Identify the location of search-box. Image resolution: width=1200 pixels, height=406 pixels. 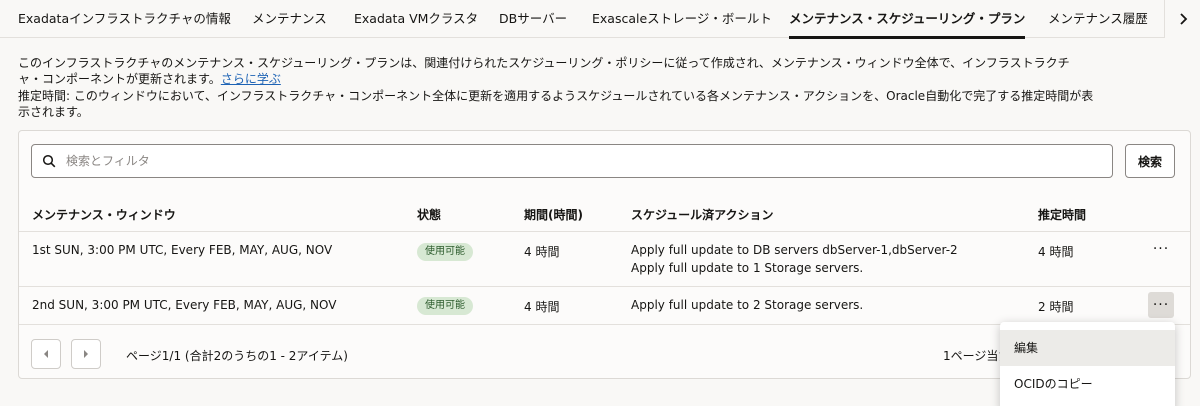
(572, 161).